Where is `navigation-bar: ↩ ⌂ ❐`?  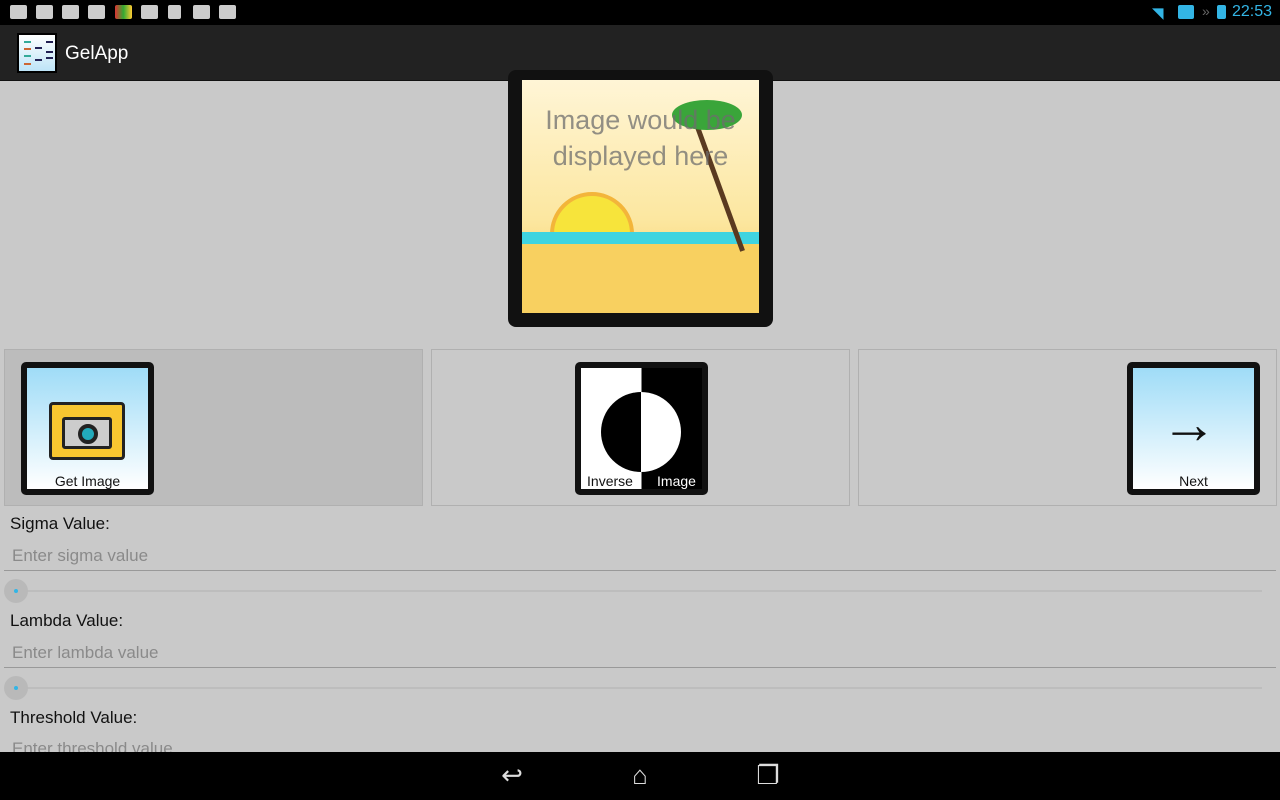
navigation-bar: ↩ ⌂ ❐ is located at coordinates (640, 776).